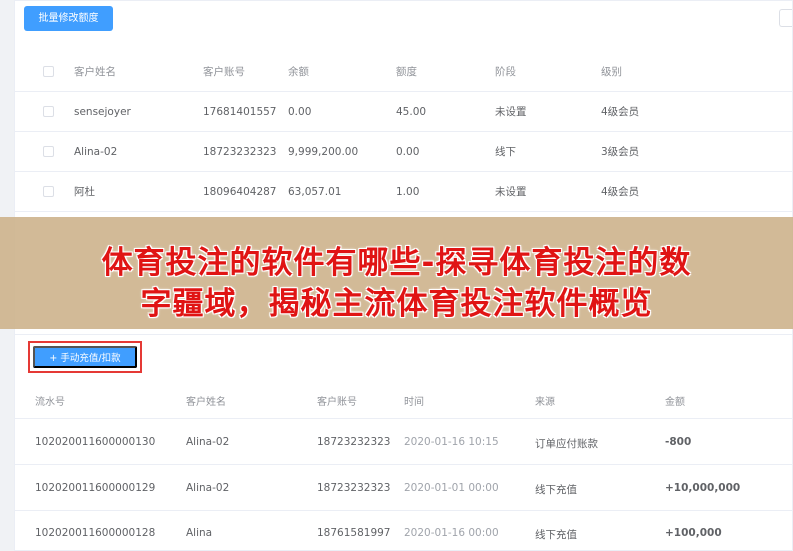 This screenshot has width=793, height=551. I want to click on manual-recharge-deduct-button: + 手动充值/扣款, so click(85, 357).